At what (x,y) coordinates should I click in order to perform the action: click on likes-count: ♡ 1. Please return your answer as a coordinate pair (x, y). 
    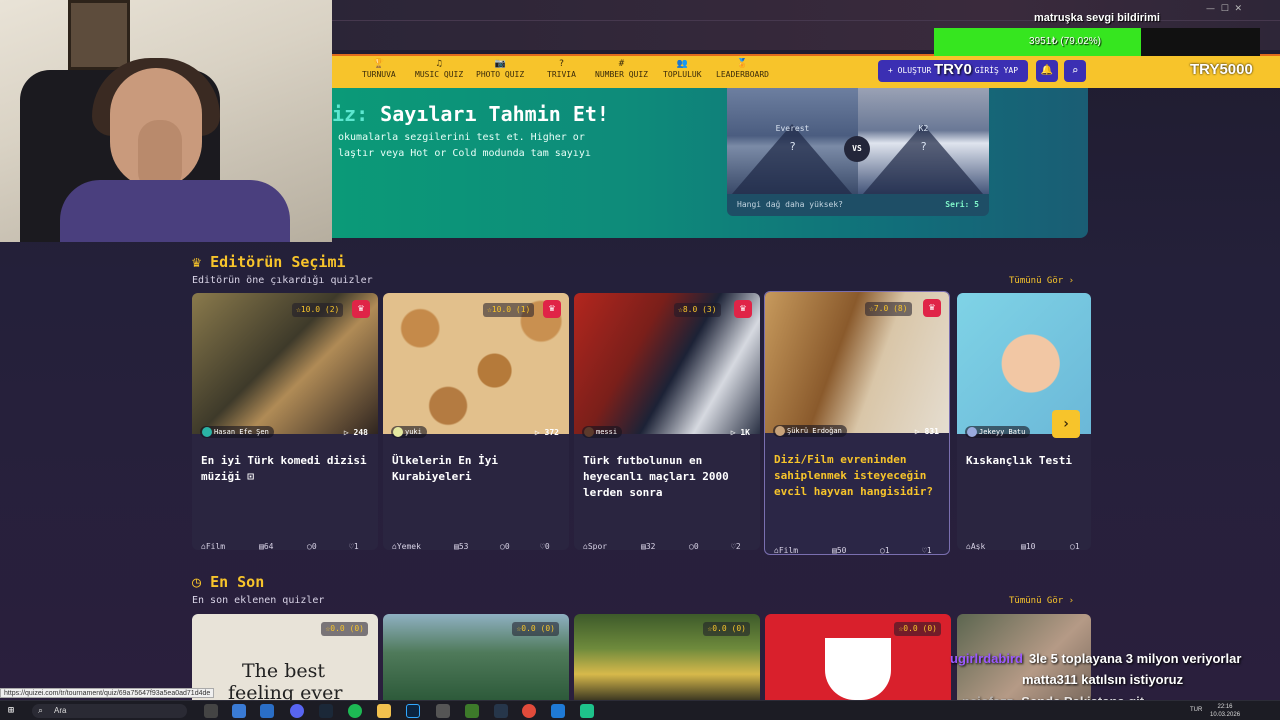
    Looking at the image, I should click on (927, 550).